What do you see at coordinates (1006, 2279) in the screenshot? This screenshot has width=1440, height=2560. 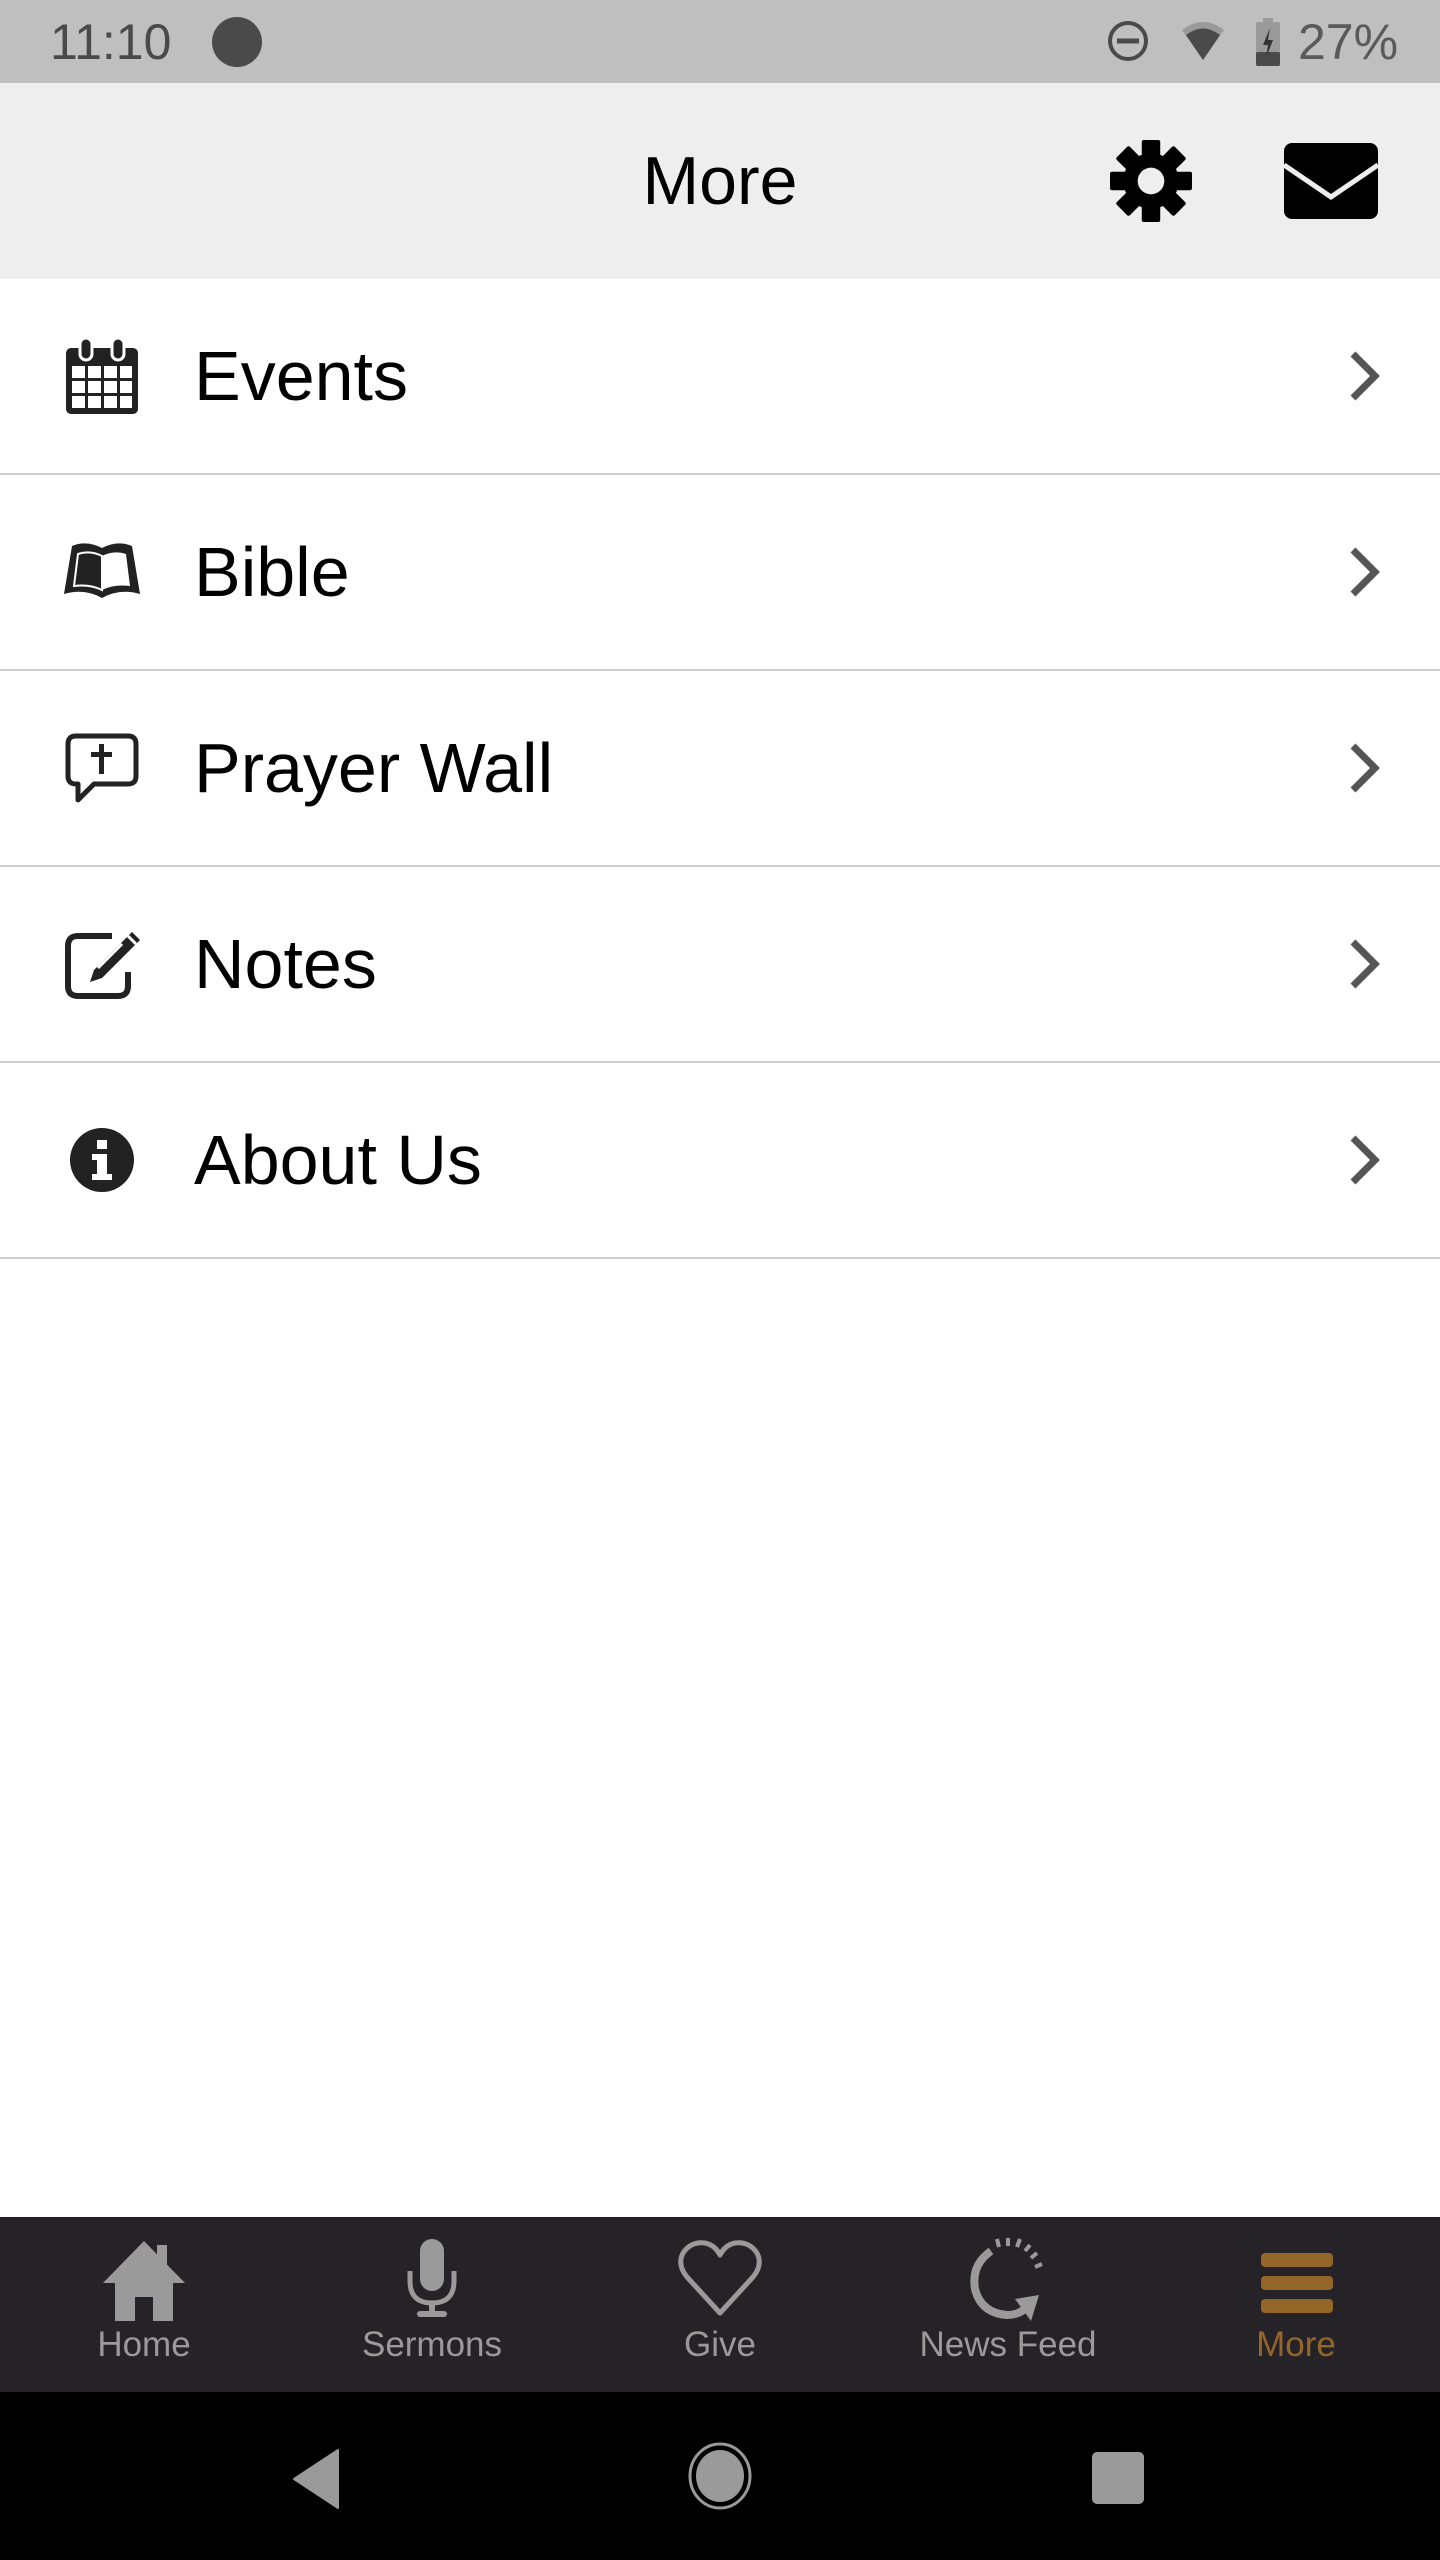 I see `refresh-feed-icon` at bounding box center [1006, 2279].